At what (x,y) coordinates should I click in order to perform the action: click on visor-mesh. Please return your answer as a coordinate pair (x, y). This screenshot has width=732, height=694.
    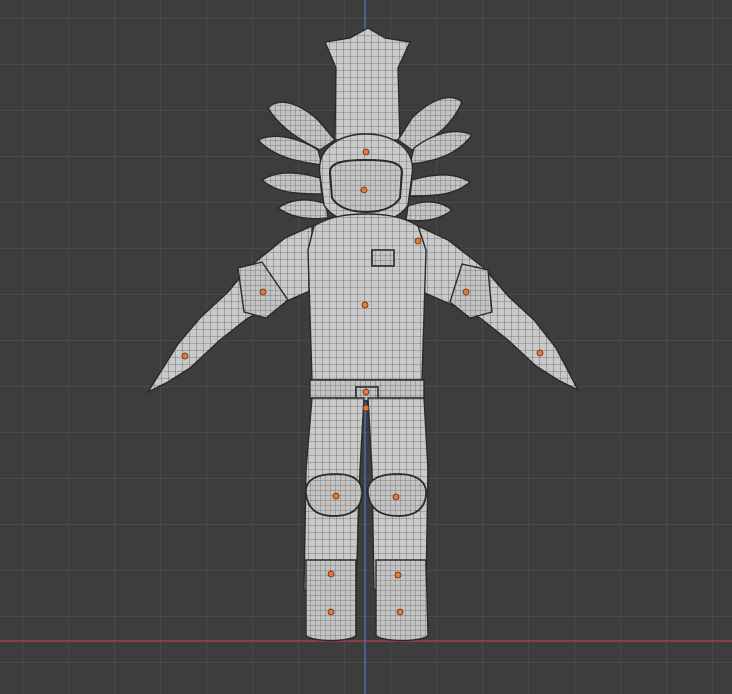
    Looking at the image, I should click on (366, 186).